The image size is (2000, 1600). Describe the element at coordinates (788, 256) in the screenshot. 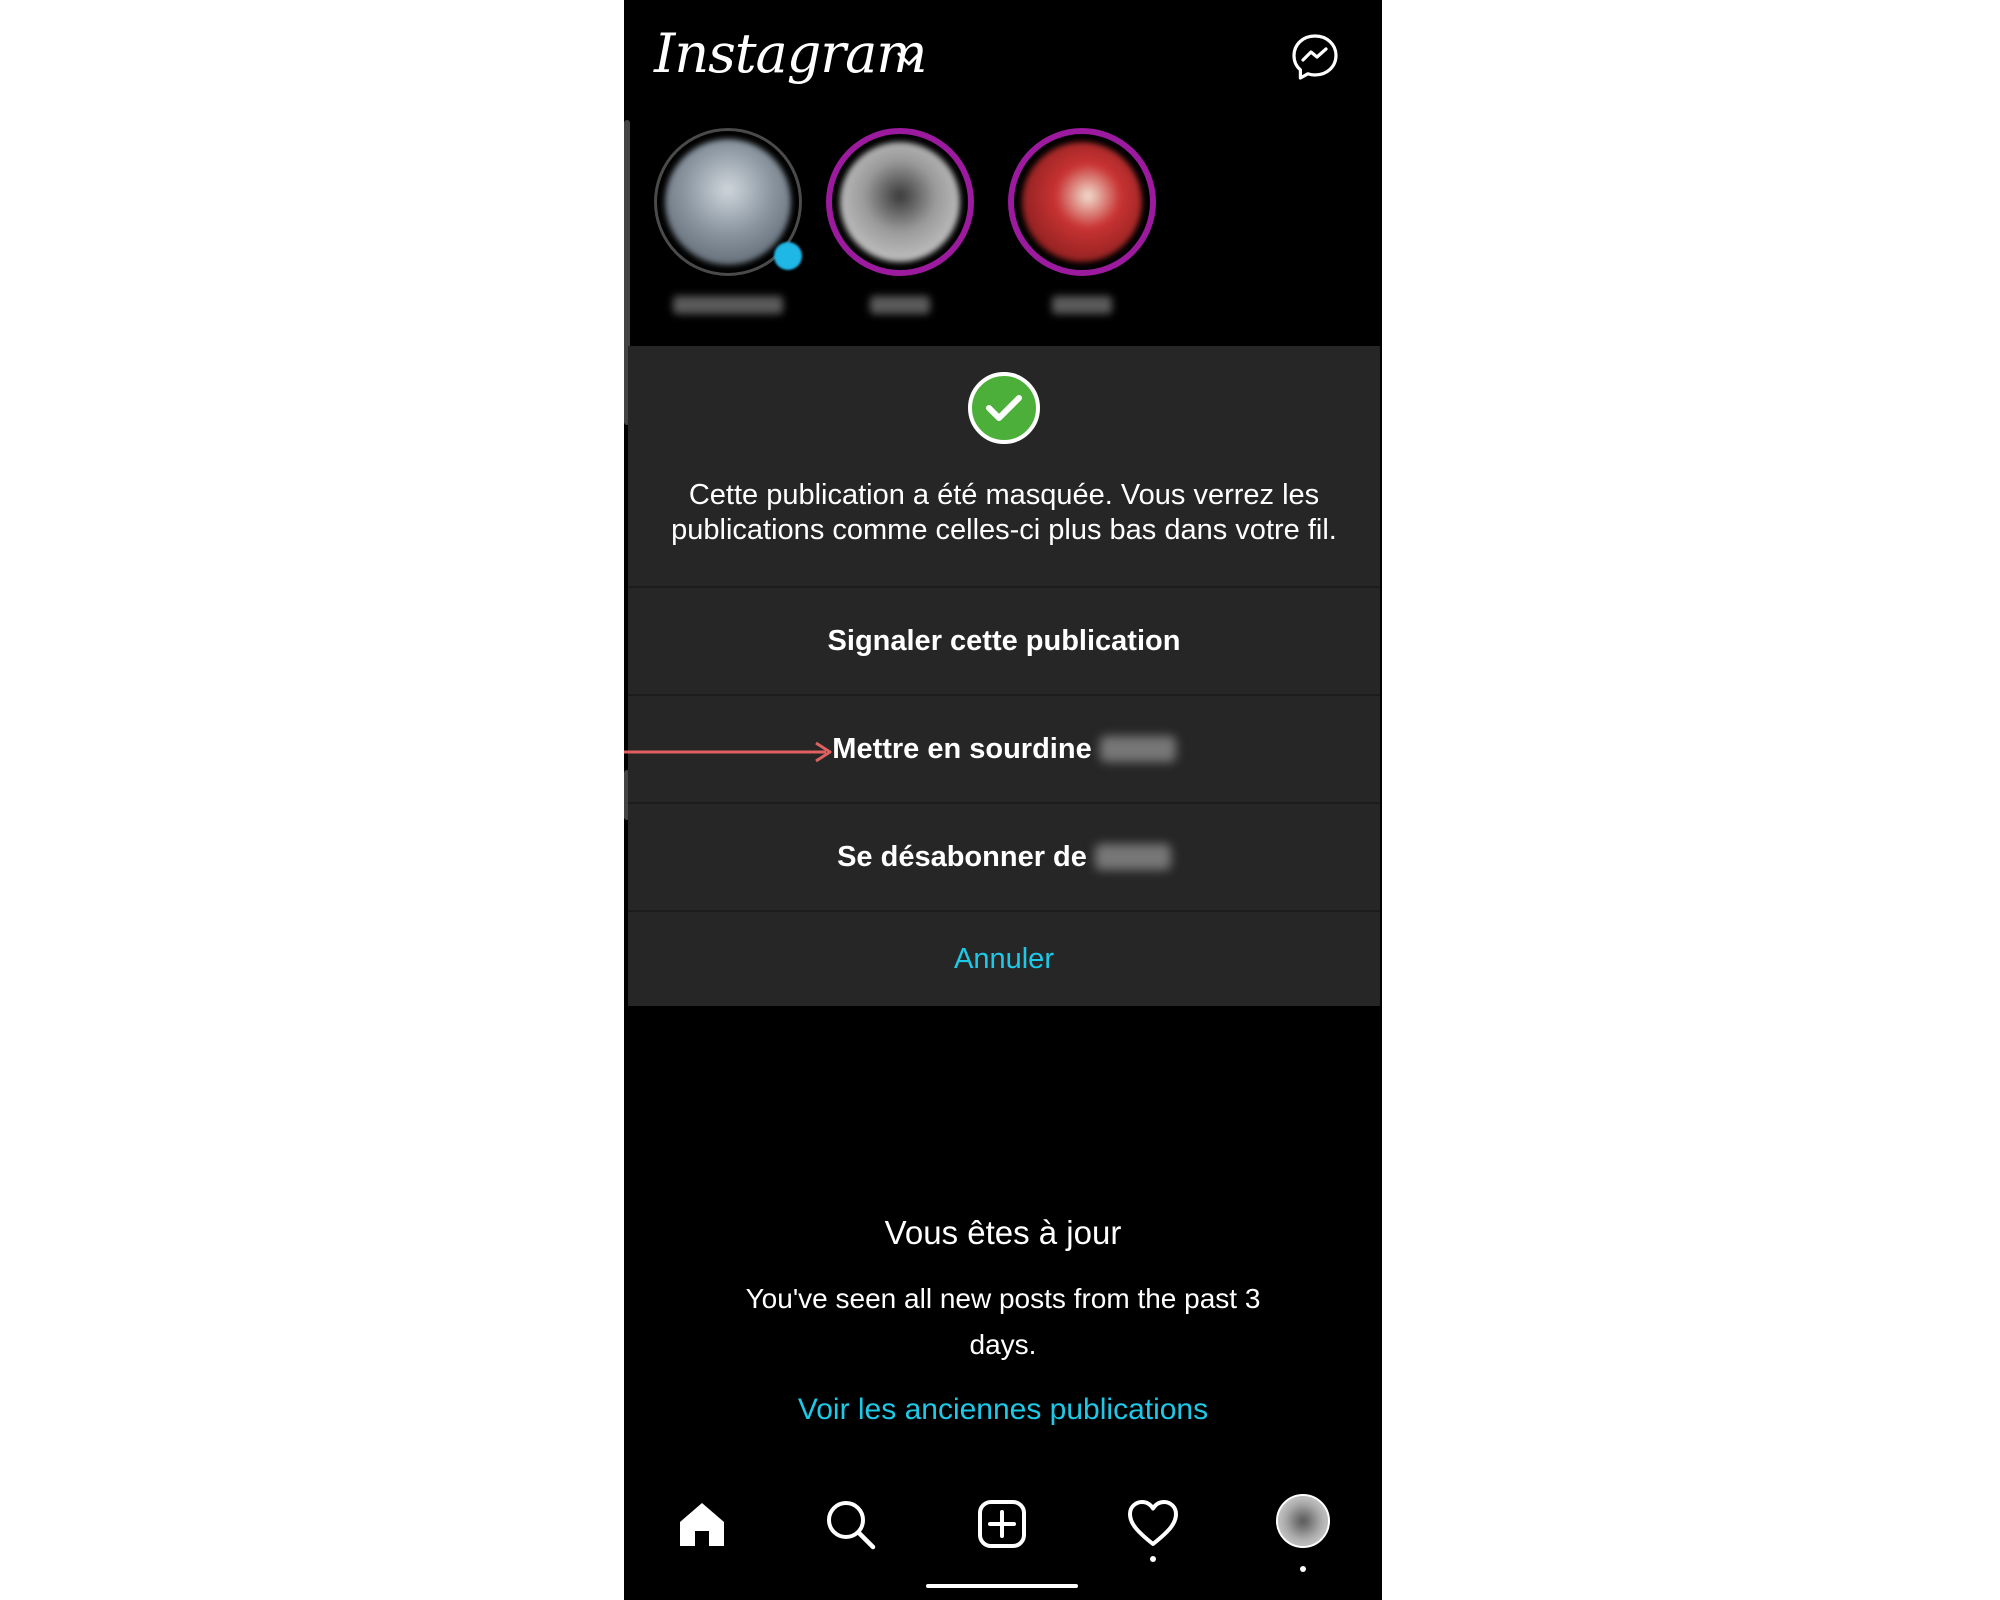

I see `add-story-badge` at that location.